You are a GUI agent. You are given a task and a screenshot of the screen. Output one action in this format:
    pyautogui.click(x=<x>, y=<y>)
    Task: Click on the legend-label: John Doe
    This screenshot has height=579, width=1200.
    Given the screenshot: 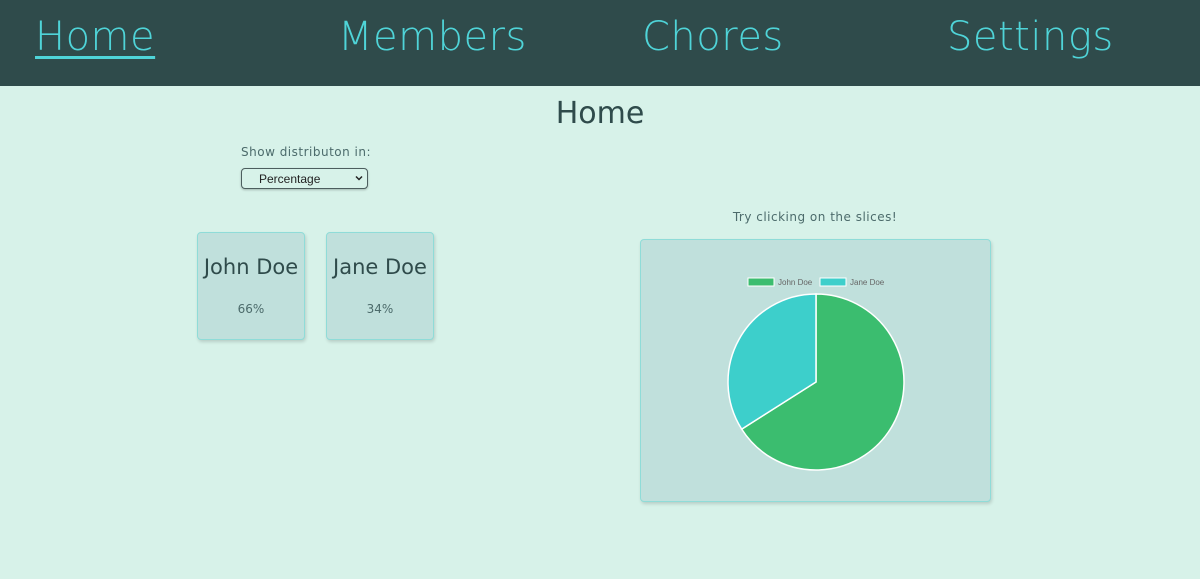 What is the action you would take?
    pyautogui.click(x=795, y=282)
    